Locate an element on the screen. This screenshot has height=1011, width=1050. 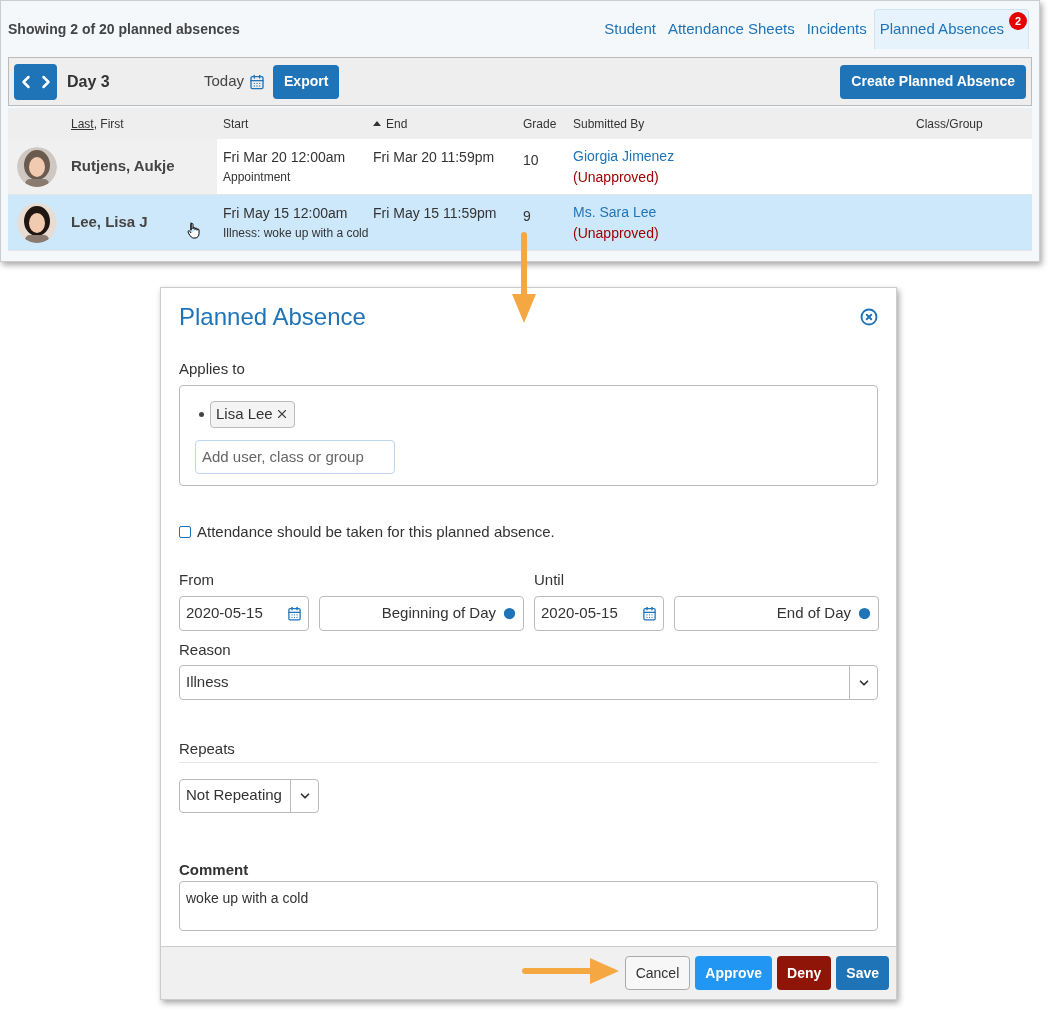
table-row: Lee, Lisa J Fri May 15 12:00am Fri May 15 11:59pm Illness: woke up with a cold 9 Ms. Sara Lee (Unapproved) is located at coordinates (520, 223).